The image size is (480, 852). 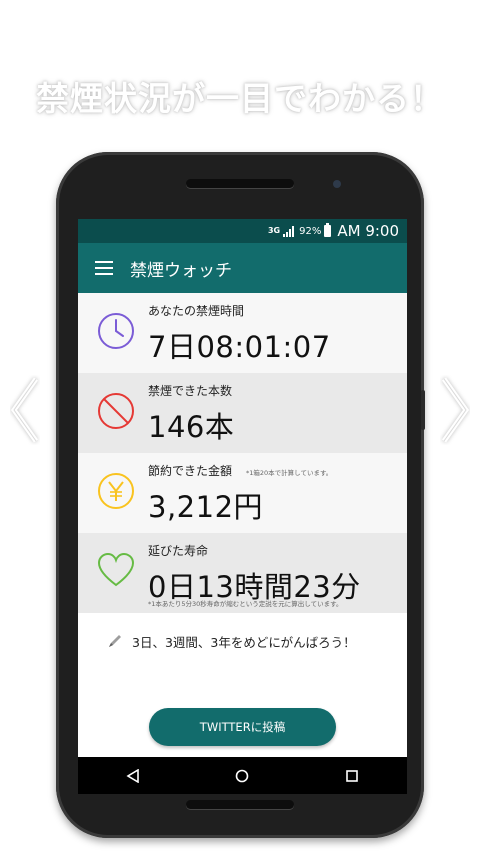 I want to click on yen-icon, so click(x=116, y=491).